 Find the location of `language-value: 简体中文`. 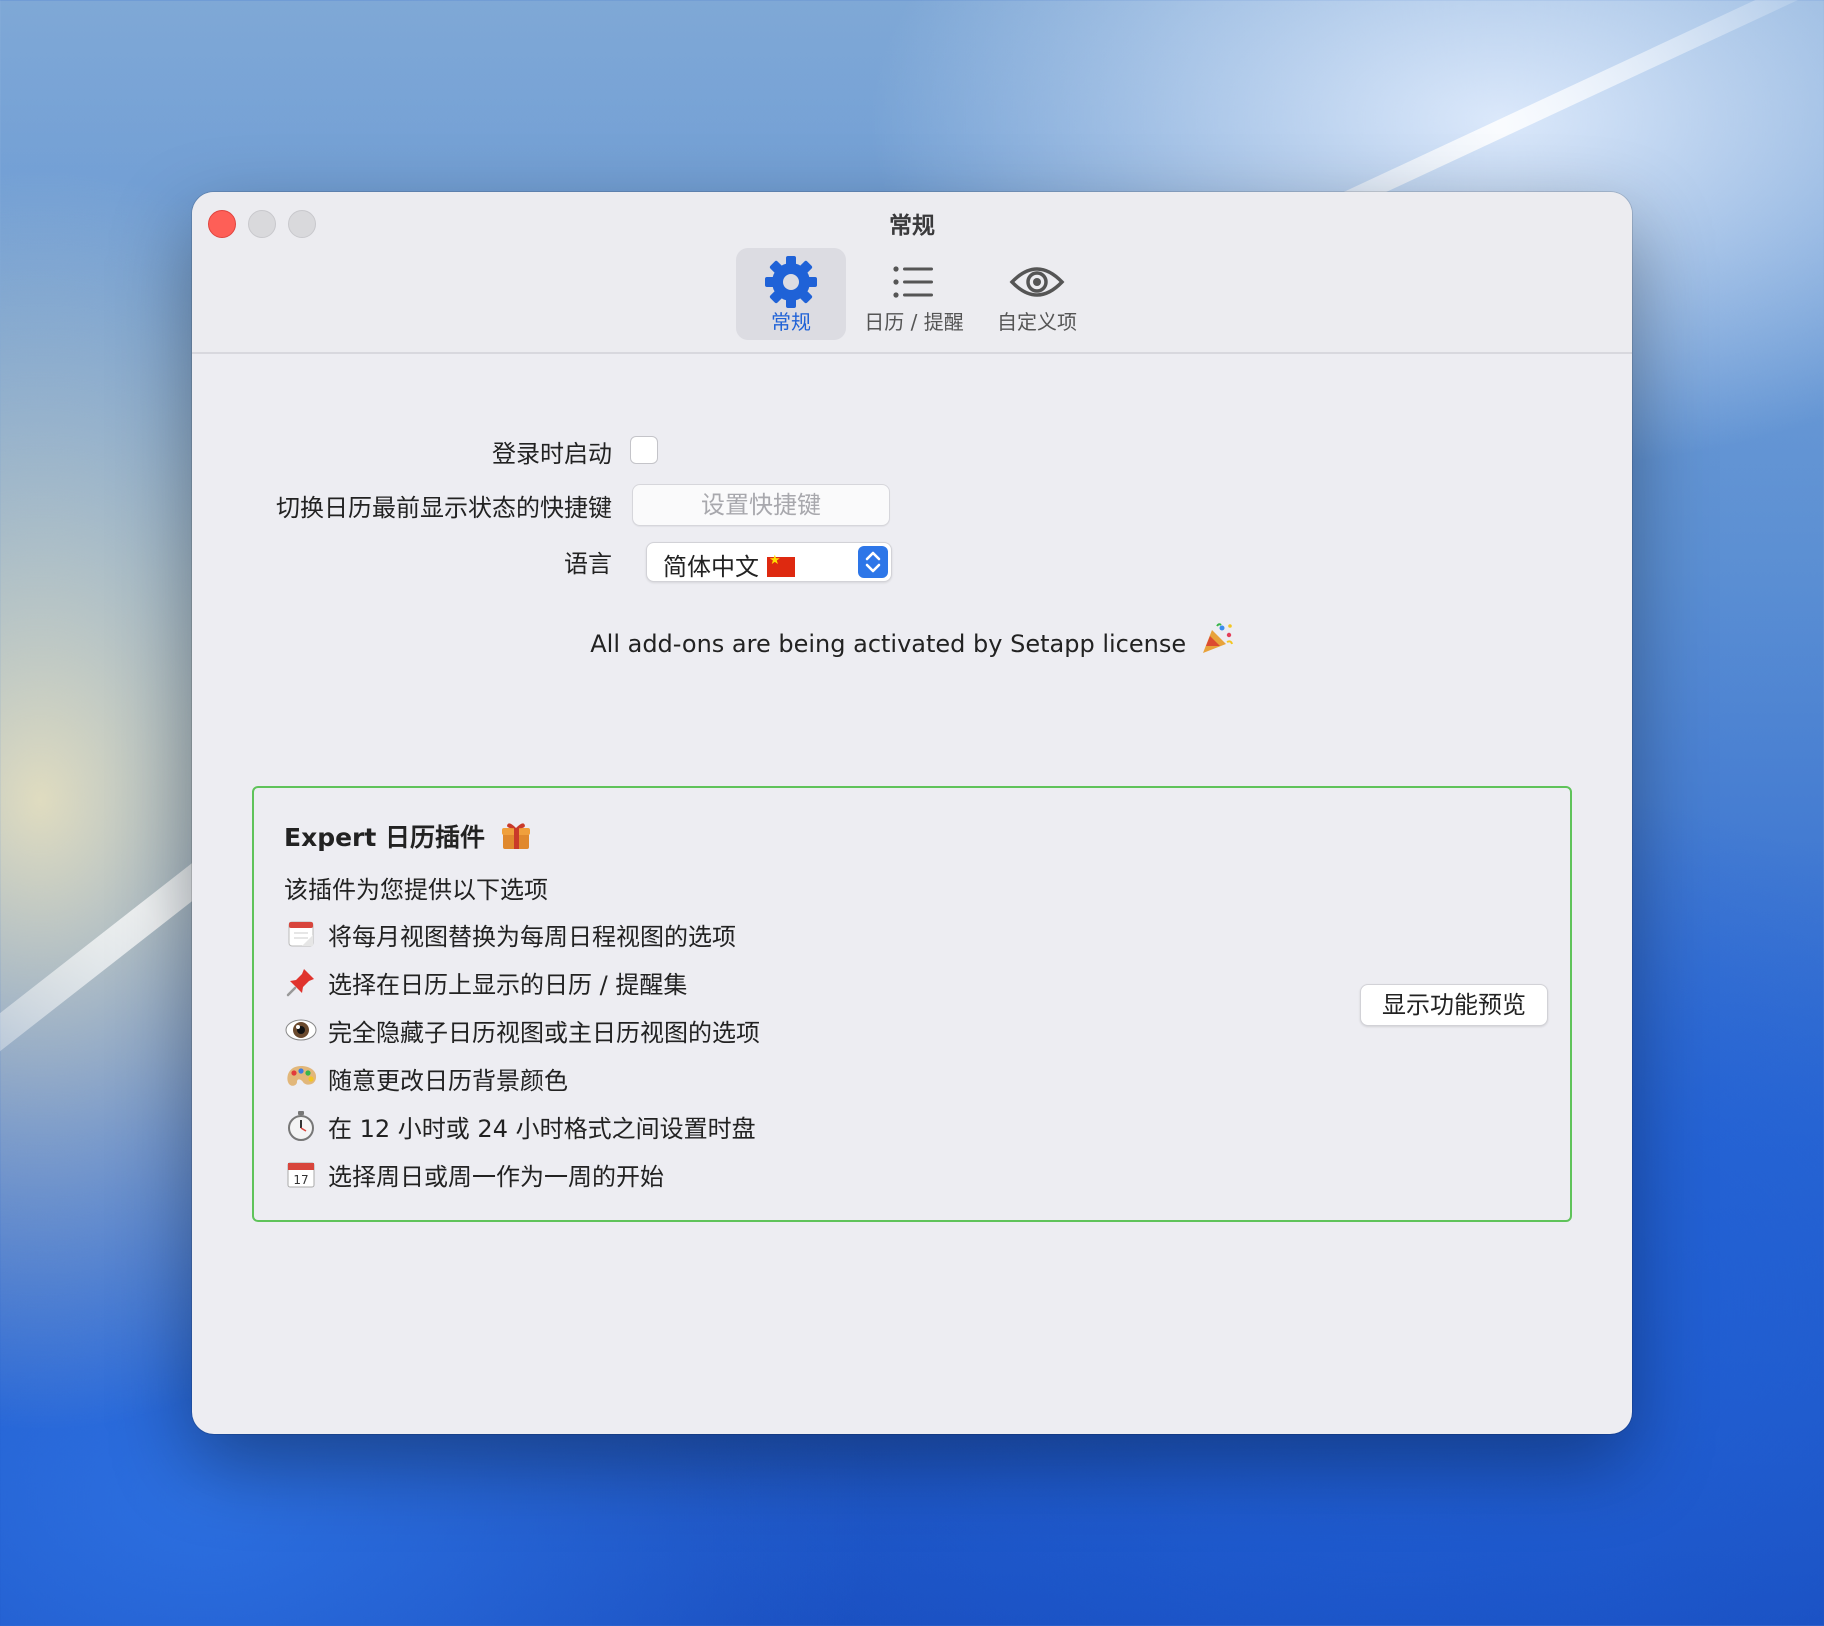

language-value: 简体中文 is located at coordinates (729, 564).